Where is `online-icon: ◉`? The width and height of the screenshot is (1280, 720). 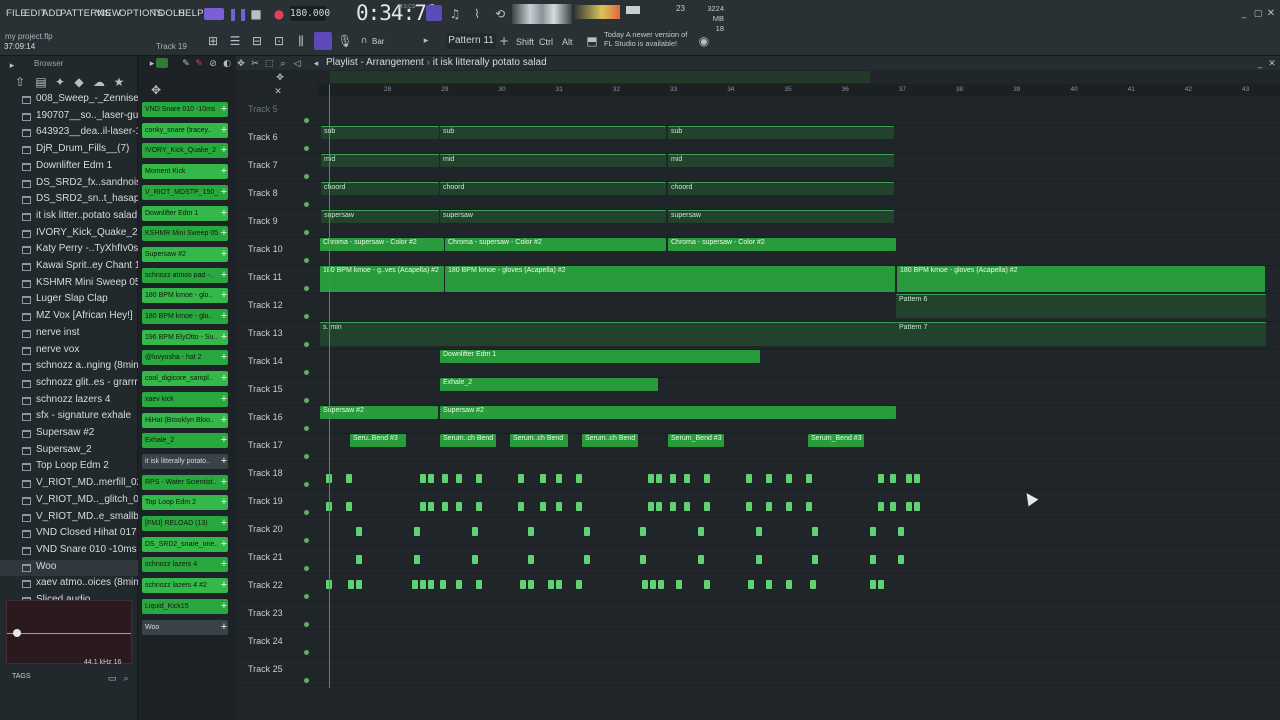 online-icon: ◉ is located at coordinates (704, 41).